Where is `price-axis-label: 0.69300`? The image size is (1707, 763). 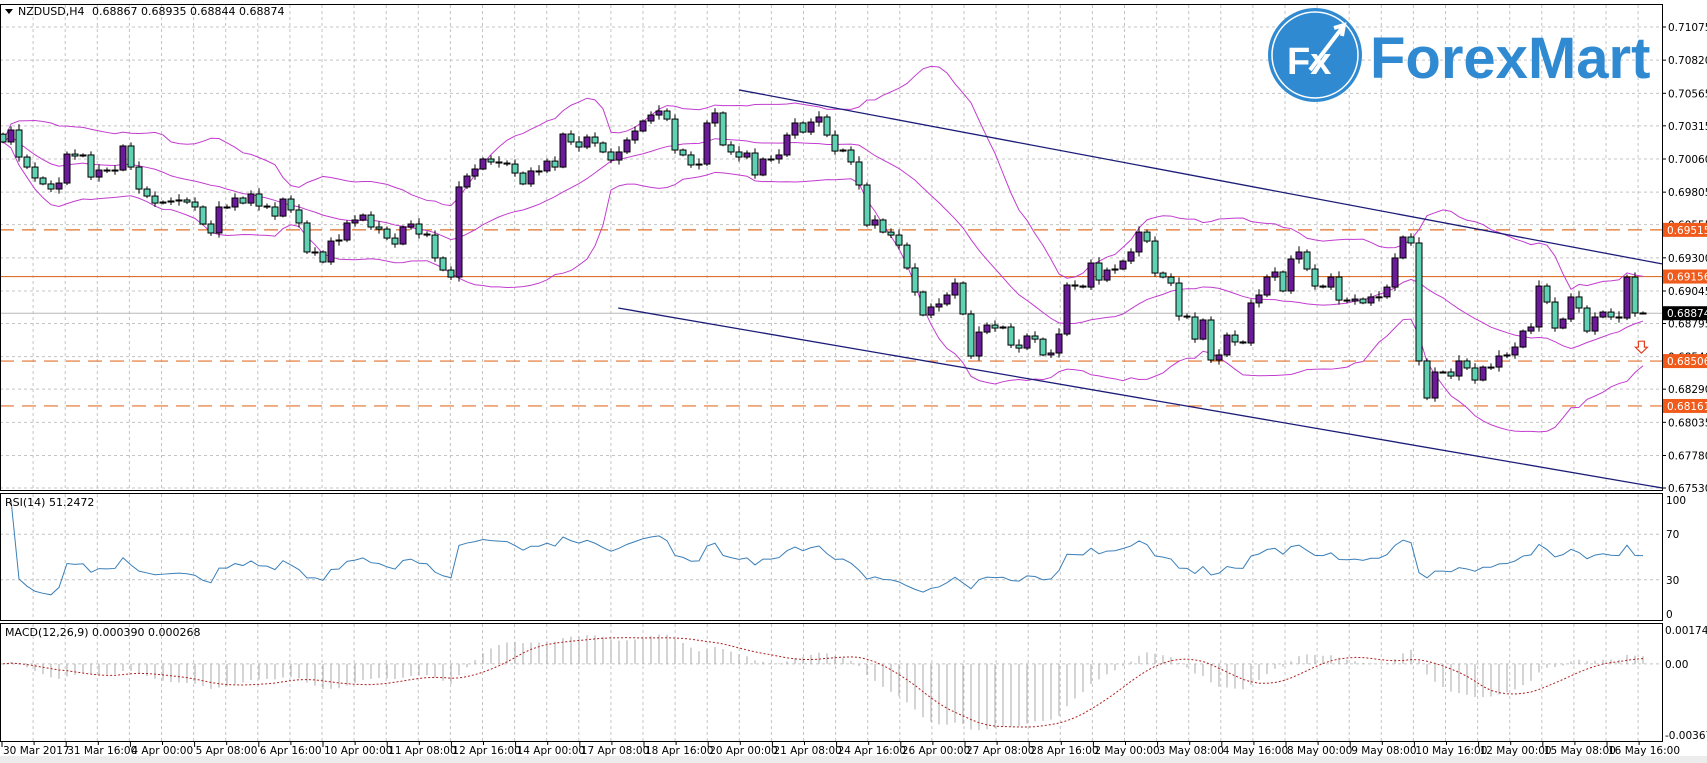
price-axis-label: 0.69300 is located at coordinates (1687, 259).